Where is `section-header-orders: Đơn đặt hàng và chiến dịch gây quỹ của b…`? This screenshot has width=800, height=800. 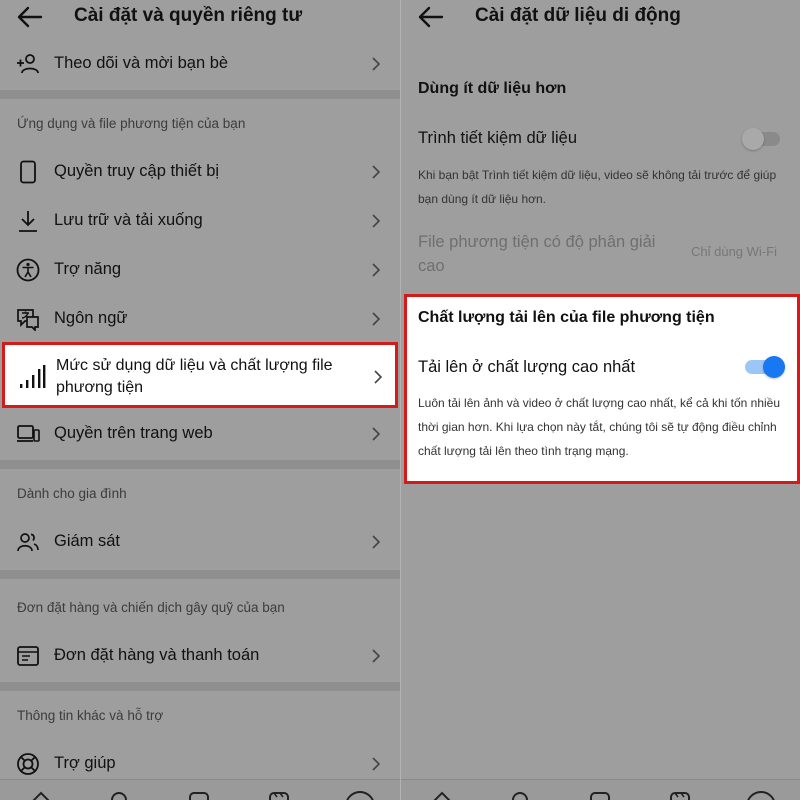 section-header-orders: Đơn đặt hàng và chiến dịch gây quỹ của b… is located at coordinates (151, 607).